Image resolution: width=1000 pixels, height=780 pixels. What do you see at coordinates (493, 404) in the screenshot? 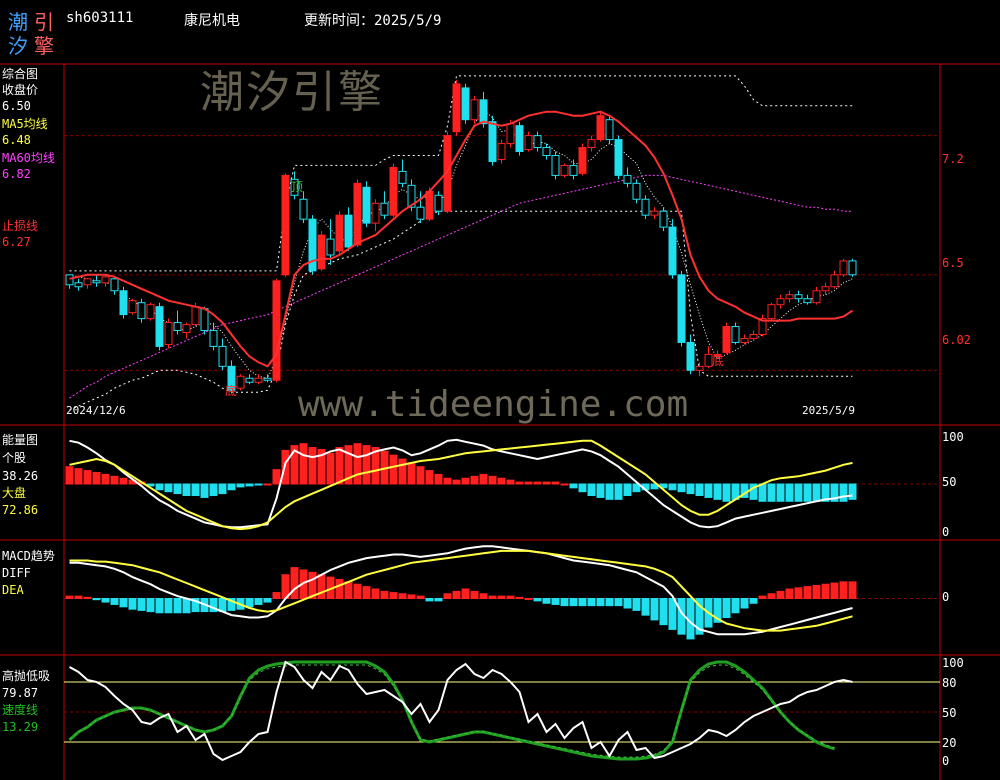
I see `watermark-url: www.tideengine.com` at bounding box center [493, 404].